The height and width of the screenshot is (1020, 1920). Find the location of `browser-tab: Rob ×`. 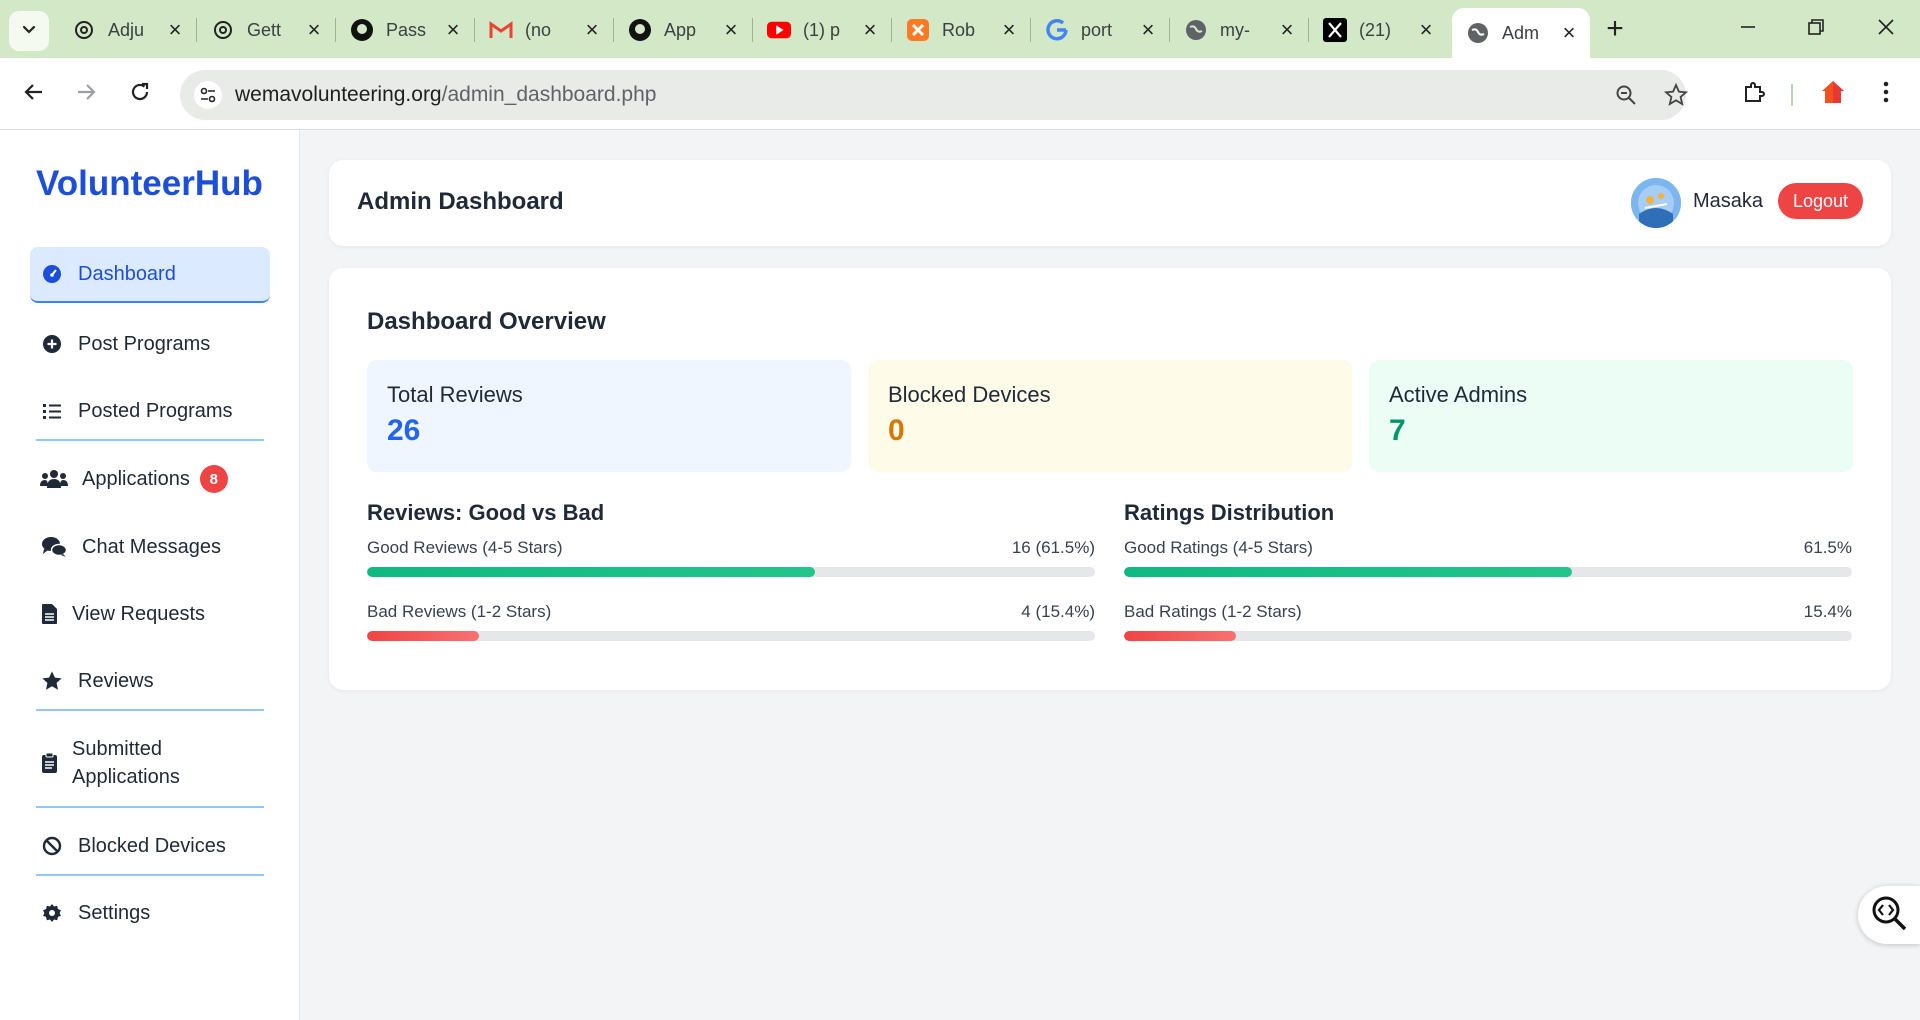

browser-tab: Rob × is located at coordinates (961, 30).